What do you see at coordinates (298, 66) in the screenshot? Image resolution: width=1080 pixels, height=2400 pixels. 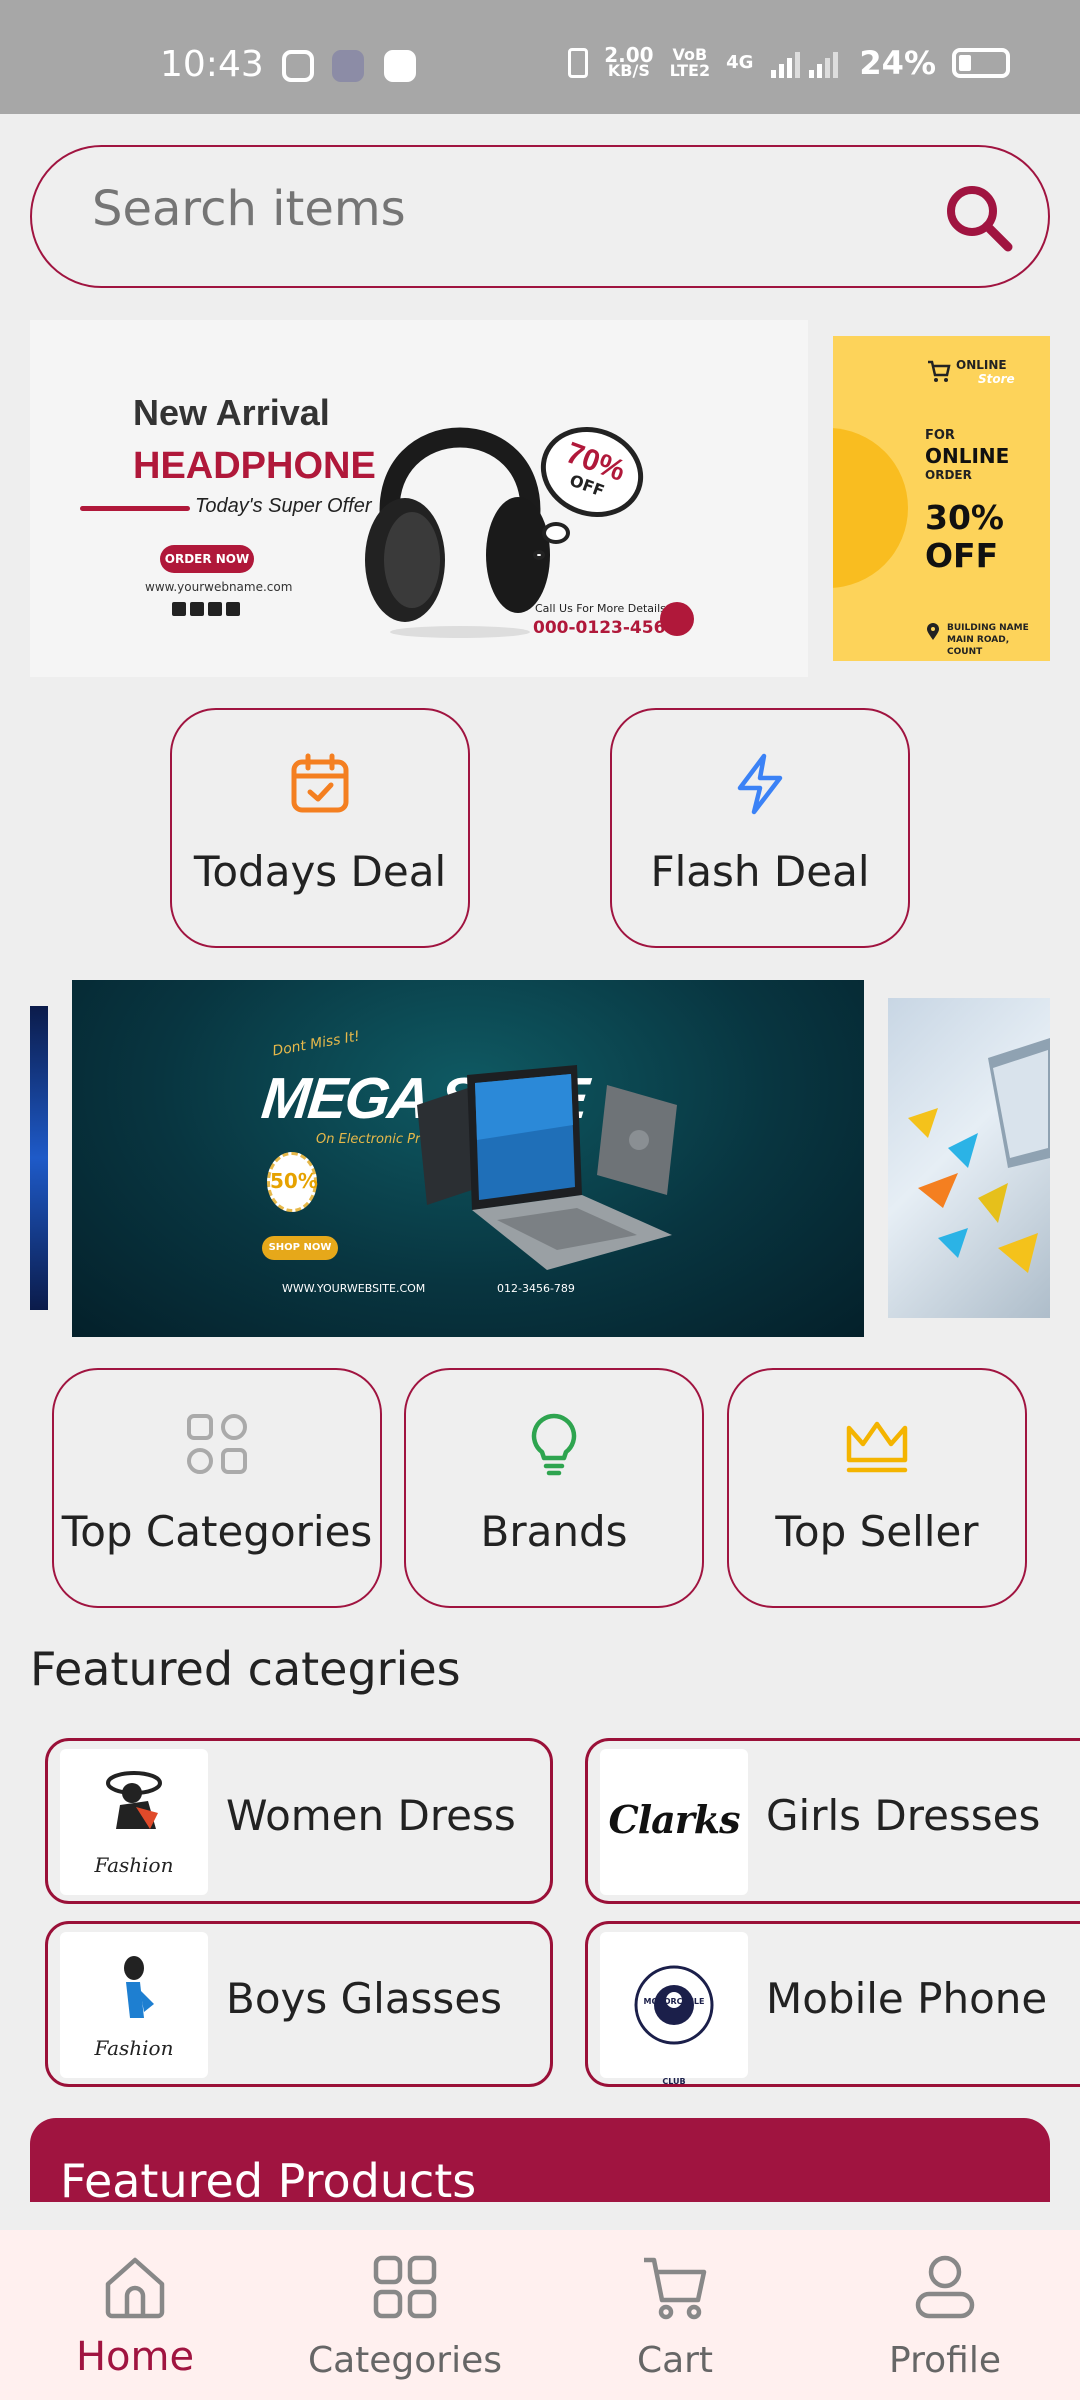 I see `instagram-icon` at bounding box center [298, 66].